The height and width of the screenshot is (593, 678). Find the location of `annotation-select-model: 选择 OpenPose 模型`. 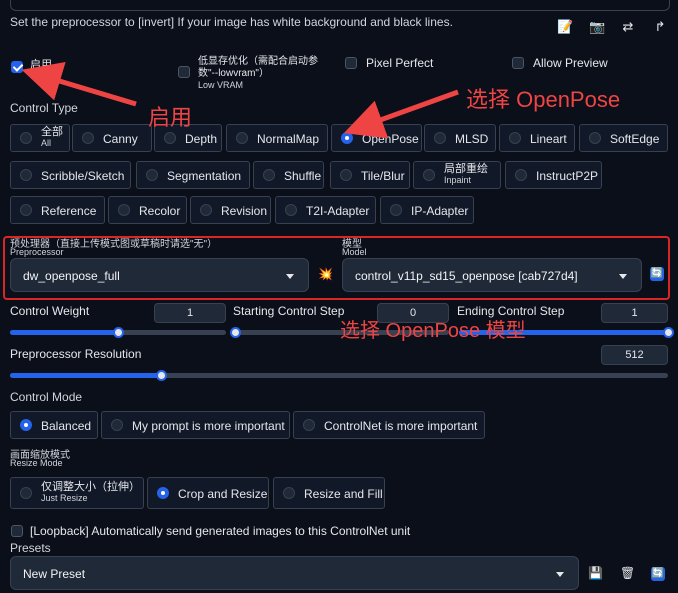

annotation-select-model: 选择 OpenPose 模型 is located at coordinates (433, 331).